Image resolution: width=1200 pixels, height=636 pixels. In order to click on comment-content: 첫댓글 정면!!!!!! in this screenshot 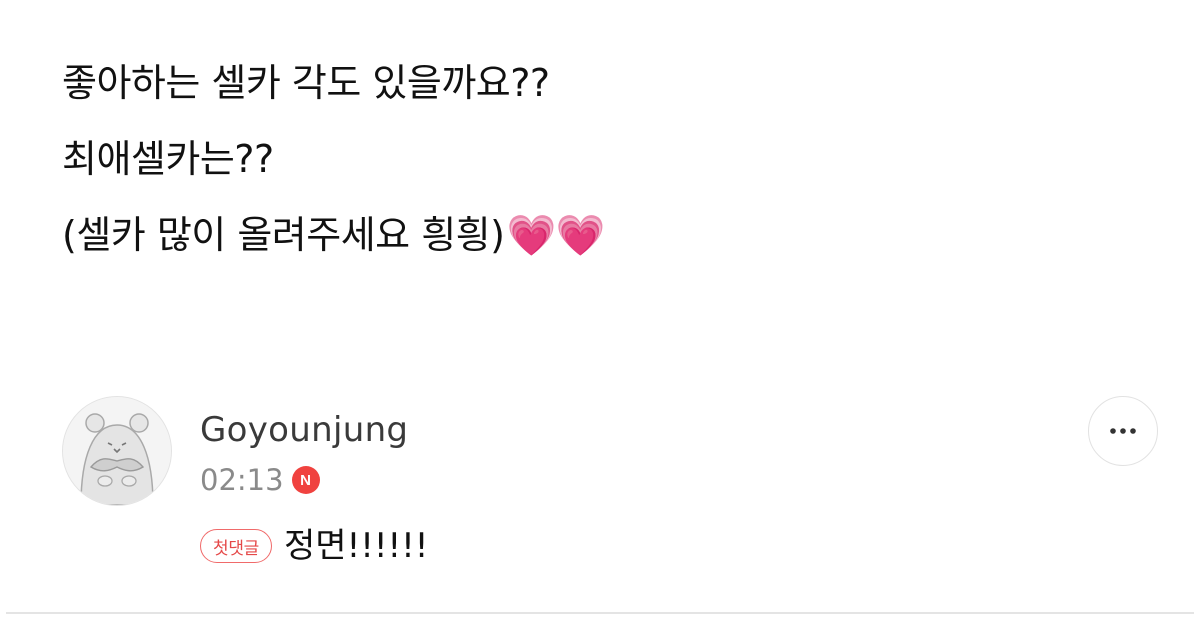, I will do `click(314, 546)`.